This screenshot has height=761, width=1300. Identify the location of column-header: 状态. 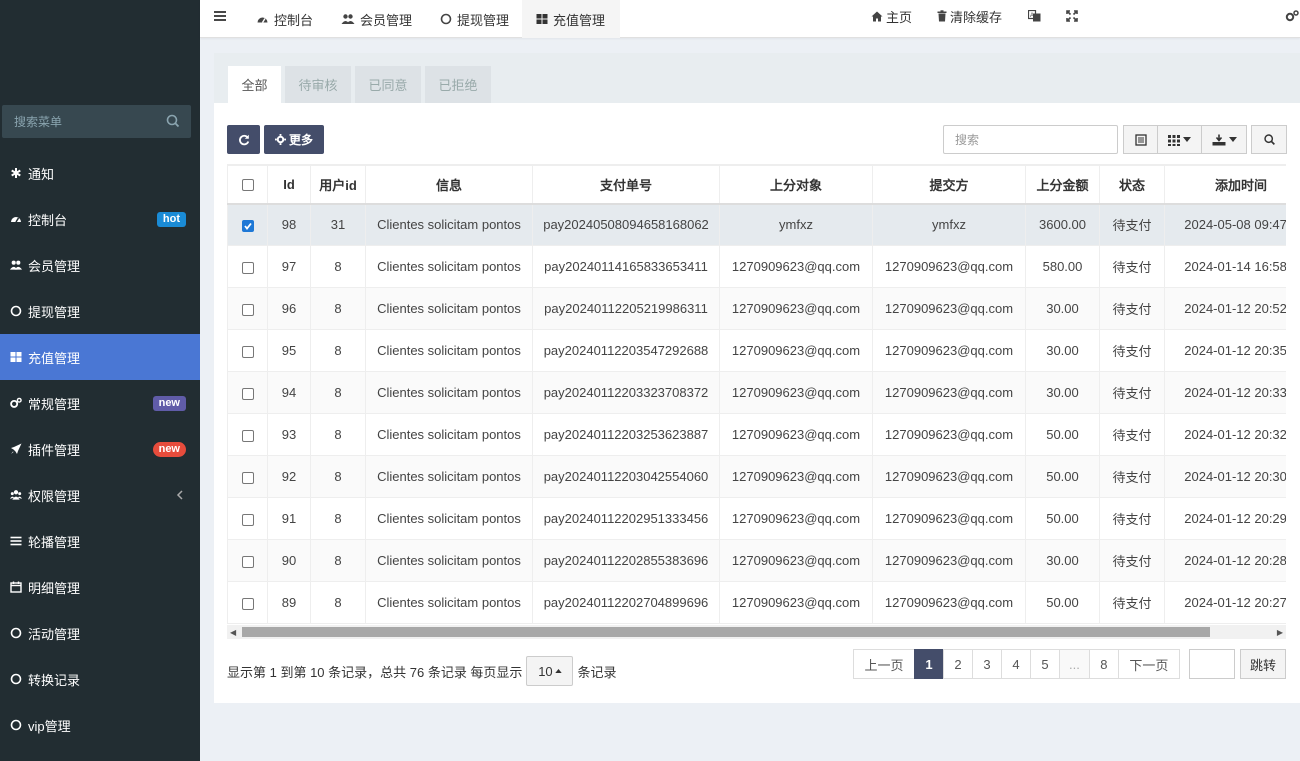
(1132, 185).